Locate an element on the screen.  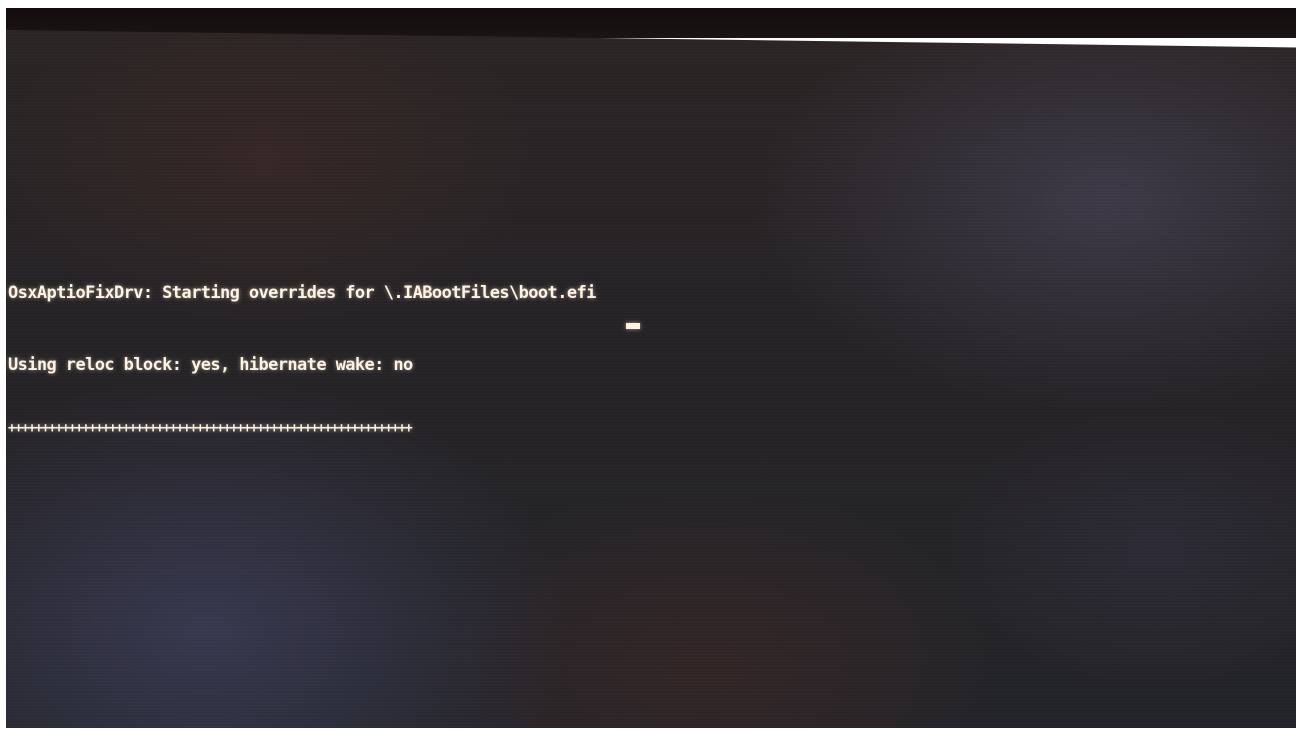
text-cursor is located at coordinates (633, 326).